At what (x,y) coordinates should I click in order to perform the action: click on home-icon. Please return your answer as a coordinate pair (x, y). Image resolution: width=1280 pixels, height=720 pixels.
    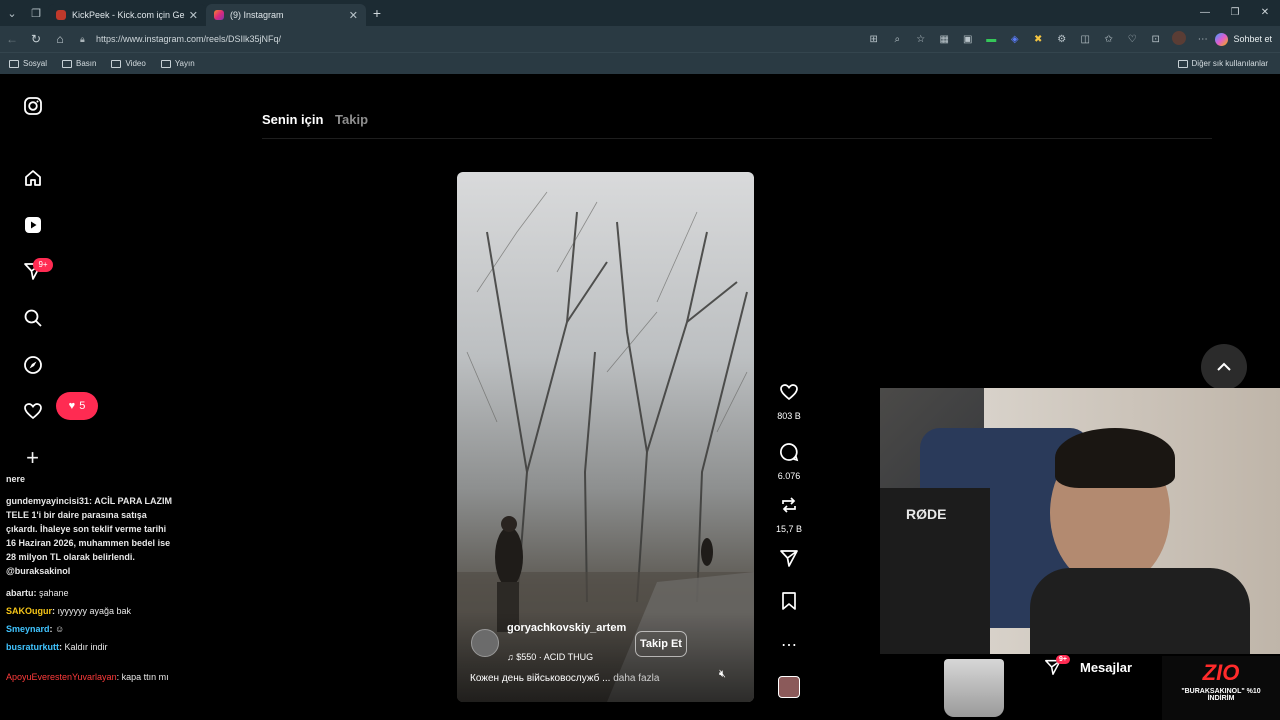
    Looking at the image, I should click on (32, 177).